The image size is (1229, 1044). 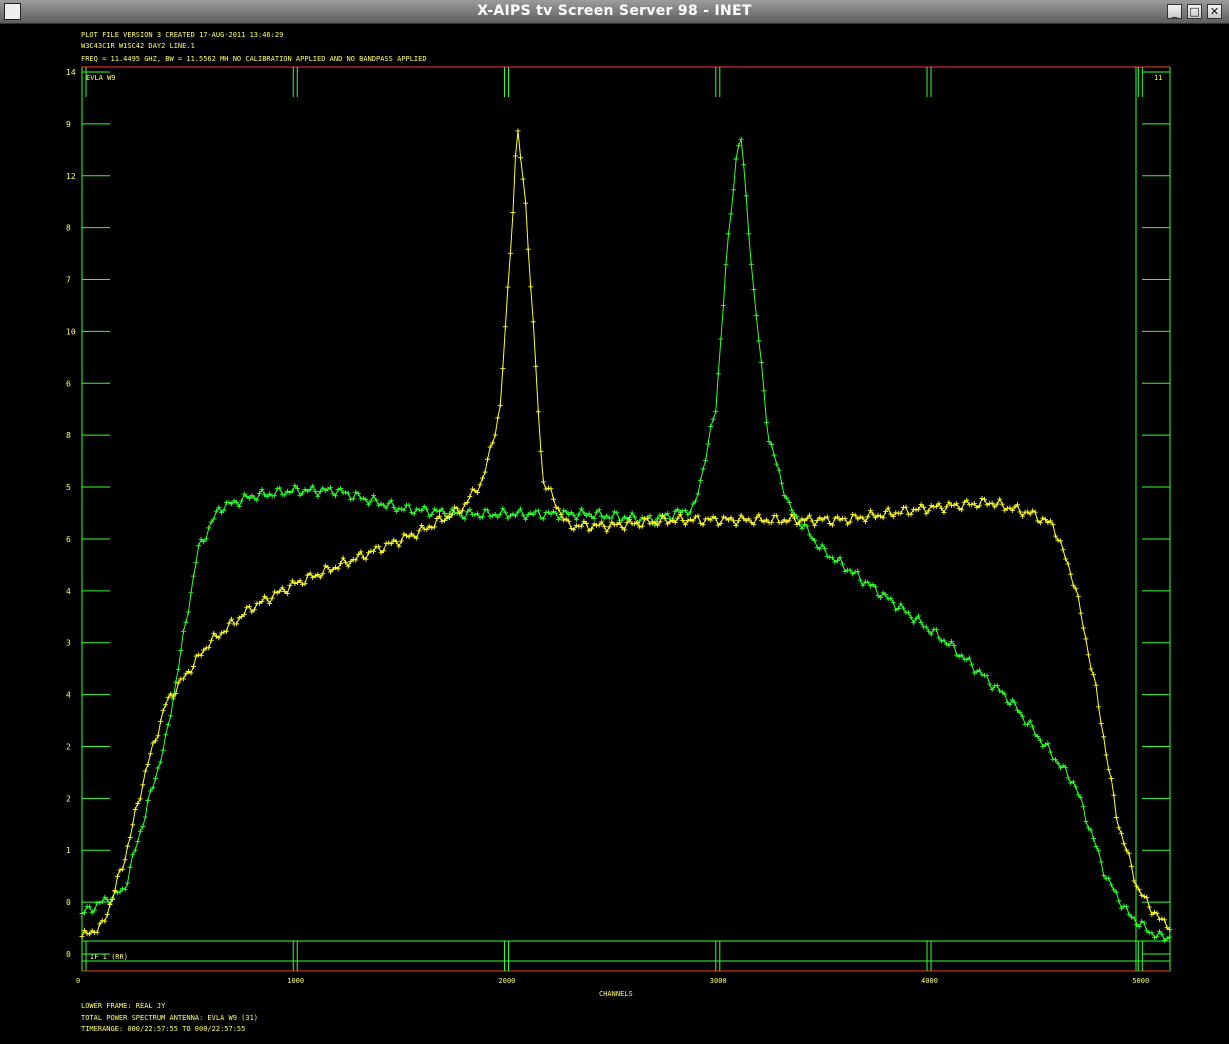 I want to click on footer-line-3: TIMERANGE: 000/22:57:55 TO 000/22:57:55, so click(x=163, y=1029).